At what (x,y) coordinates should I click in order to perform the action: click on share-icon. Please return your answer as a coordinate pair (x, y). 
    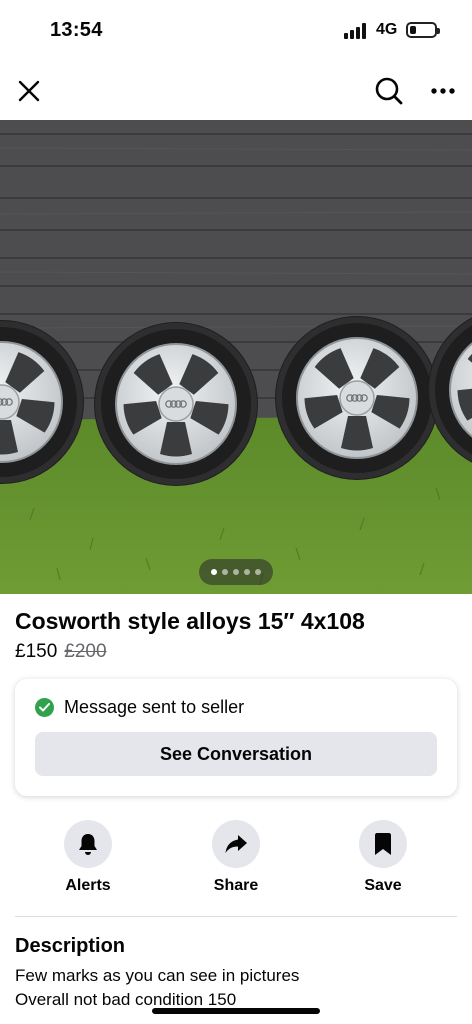
    Looking at the image, I should click on (236, 844).